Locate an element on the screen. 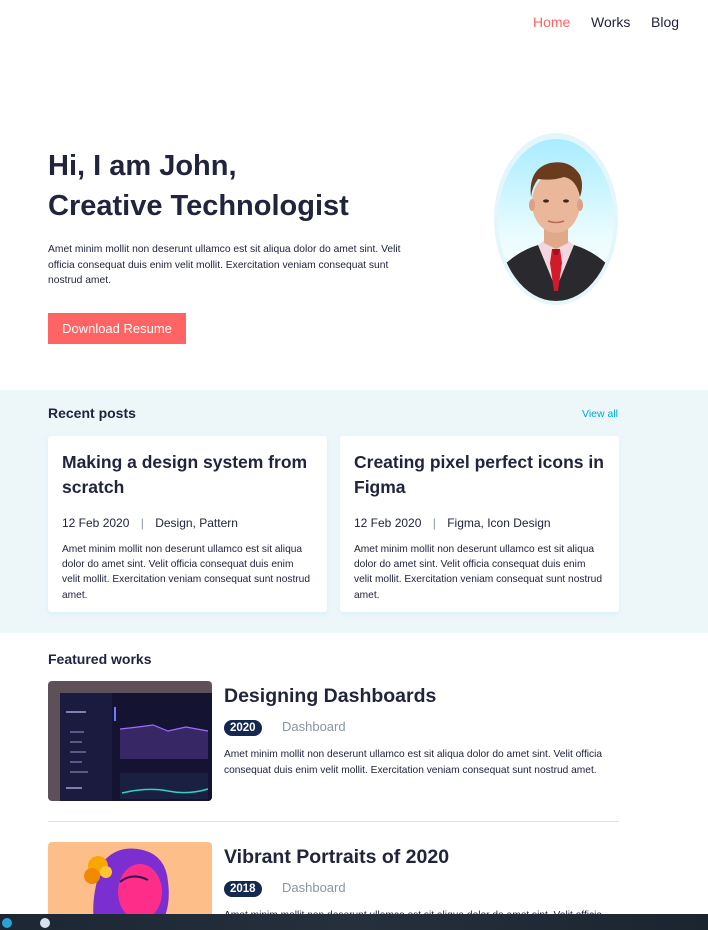 Image resolution: width=708 pixels, height=930 pixels. featured-works-title: Featured works is located at coordinates (100, 659).